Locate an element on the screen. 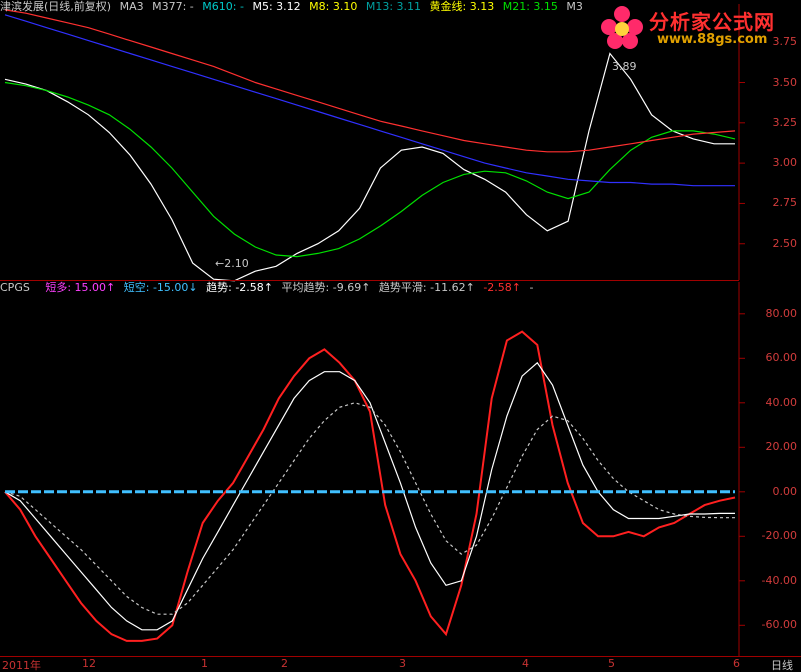 The height and width of the screenshot is (672, 801). y-tick-label: 80.00 is located at coordinates (781, 313).